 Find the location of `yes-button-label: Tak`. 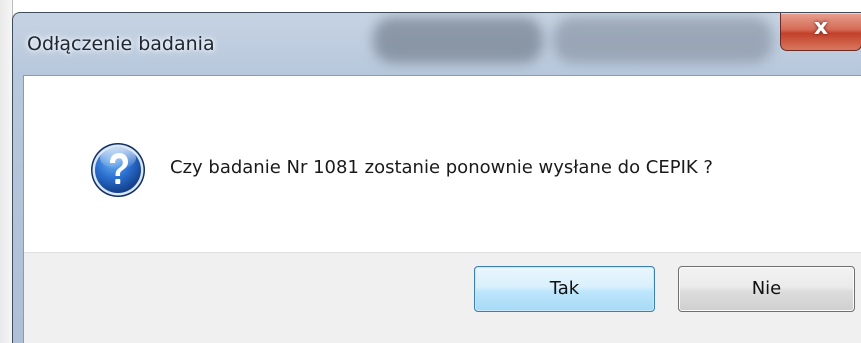

yes-button-label: Tak is located at coordinates (564, 288).